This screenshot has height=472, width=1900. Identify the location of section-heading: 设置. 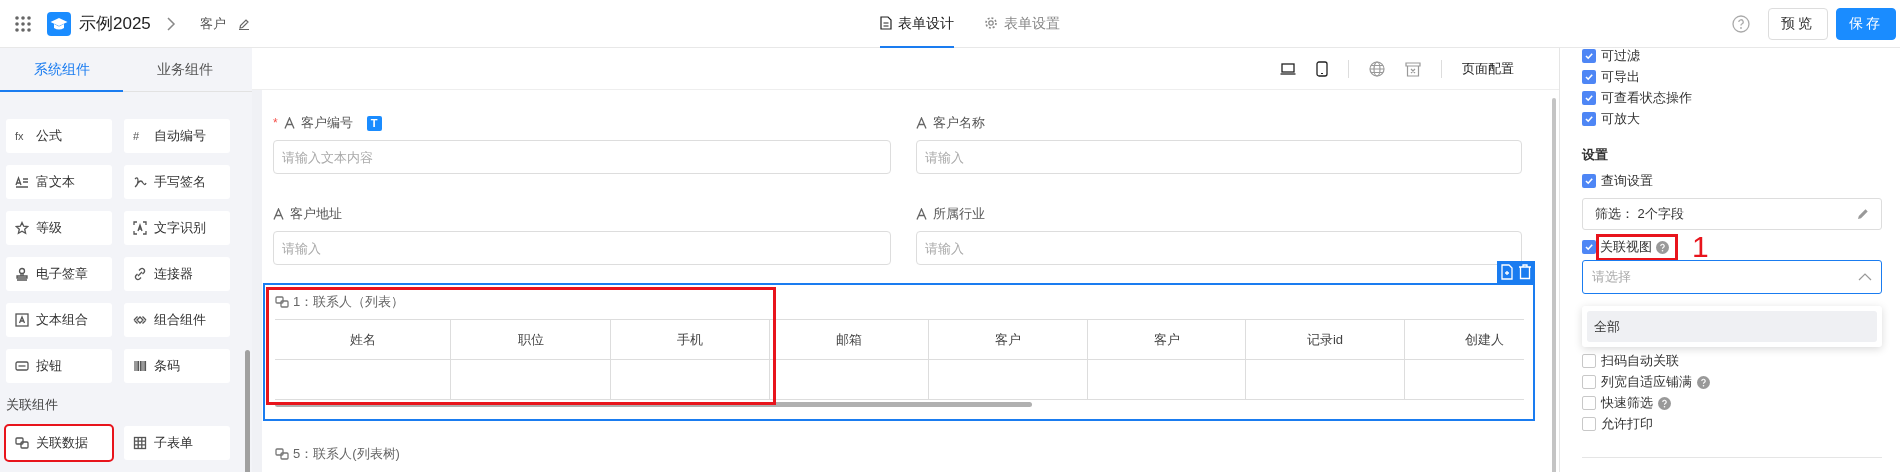
(1595, 155).